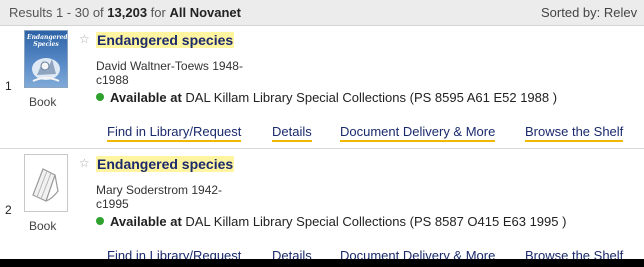  What do you see at coordinates (8, 86) in the screenshot?
I see `record-number: 1` at bounding box center [8, 86].